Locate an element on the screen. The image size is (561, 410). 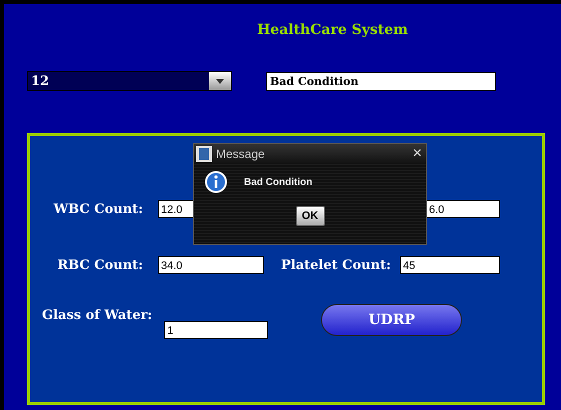
dialog-message: Bad Condition is located at coordinates (278, 182).